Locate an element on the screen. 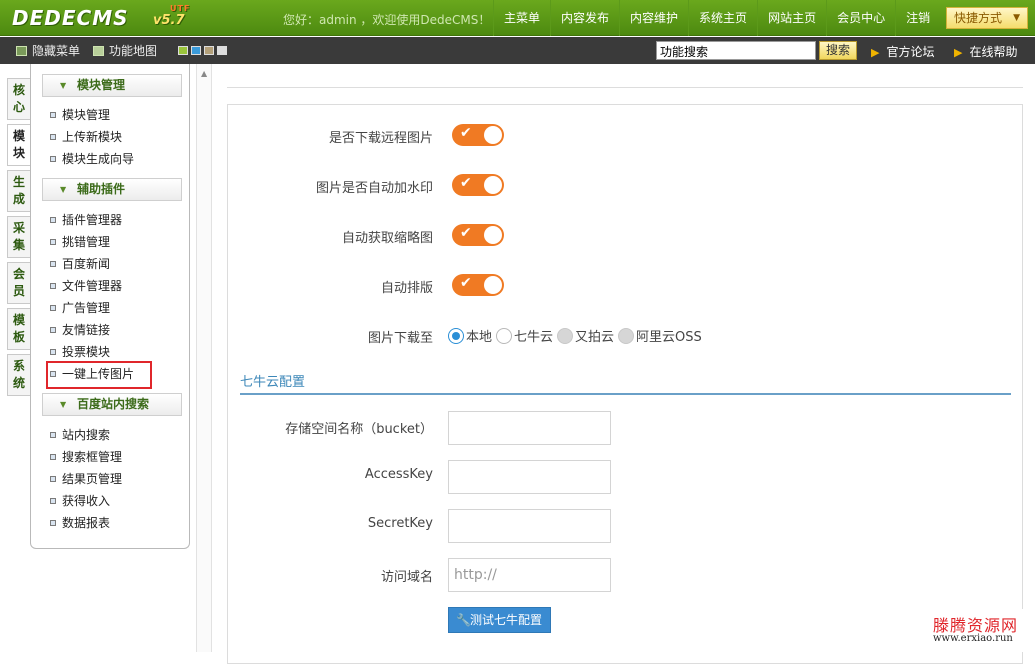 This screenshot has height=664, width=1035. sidebar-item-label: 获得收入 is located at coordinates (86, 501).